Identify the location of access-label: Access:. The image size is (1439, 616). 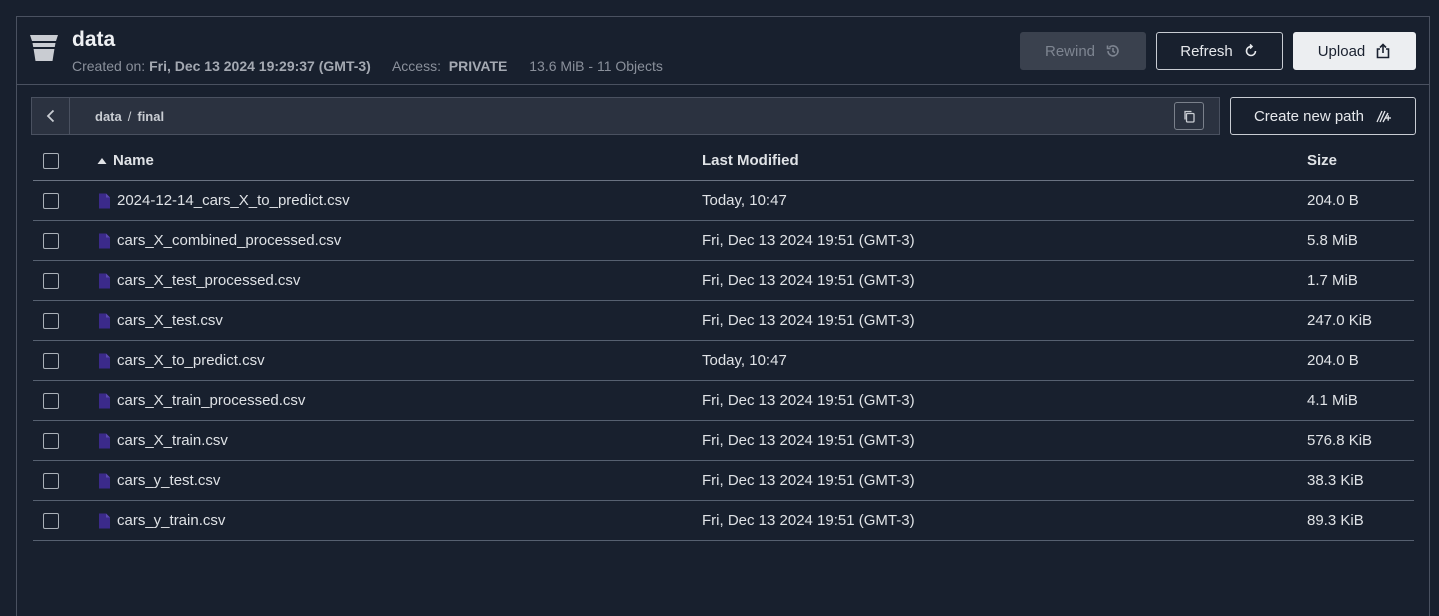
(416, 66).